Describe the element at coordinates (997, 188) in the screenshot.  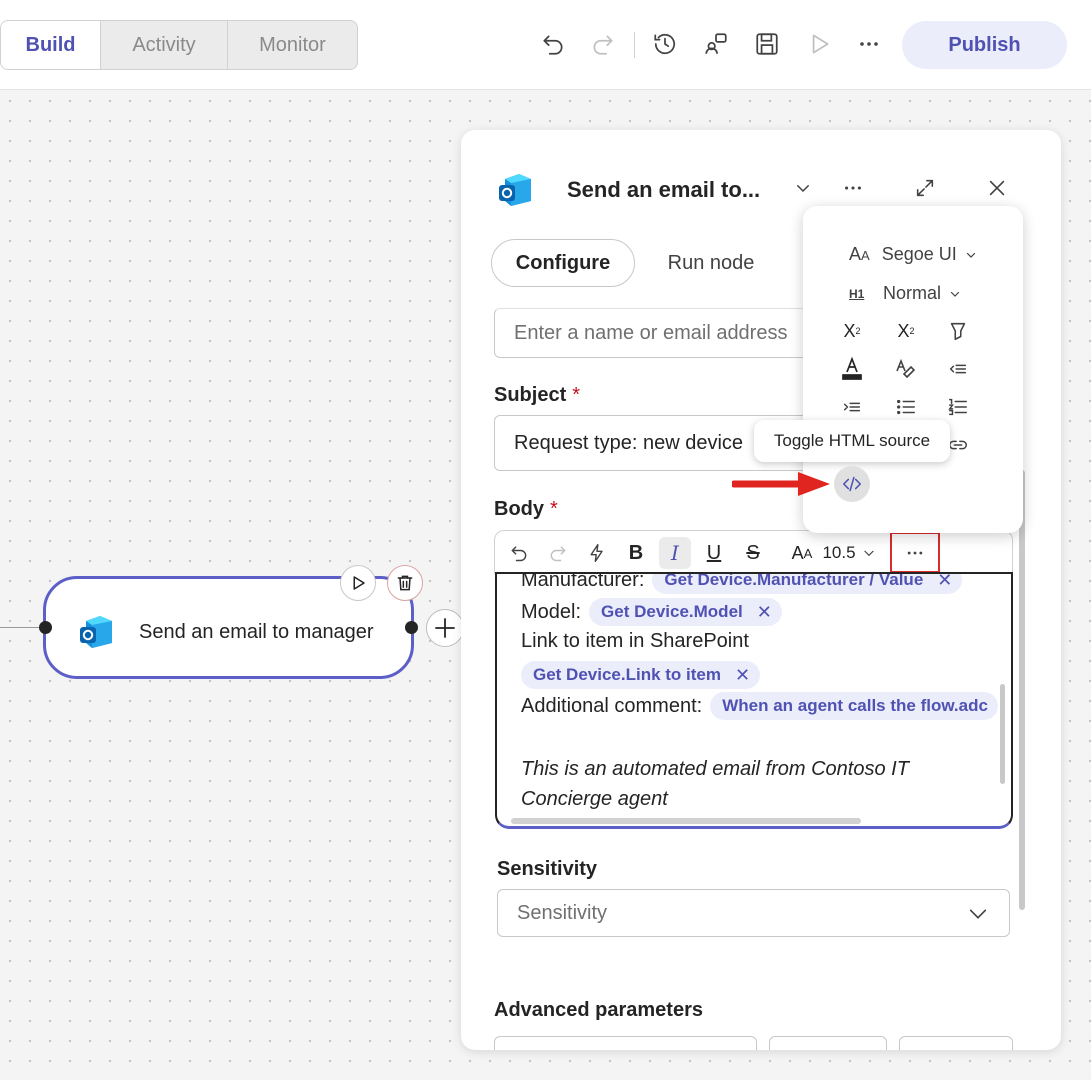
I see `close-icon` at that location.